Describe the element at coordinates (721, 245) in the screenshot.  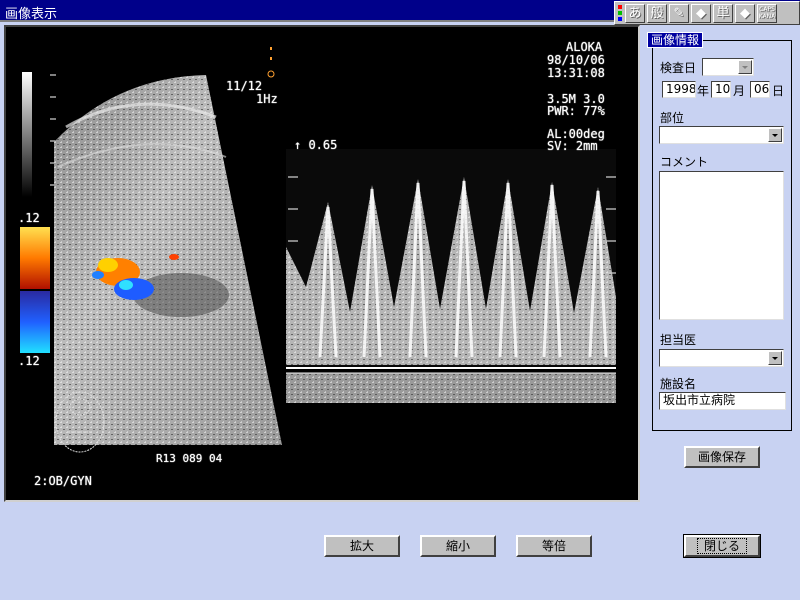
I see `comment-textarea` at that location.